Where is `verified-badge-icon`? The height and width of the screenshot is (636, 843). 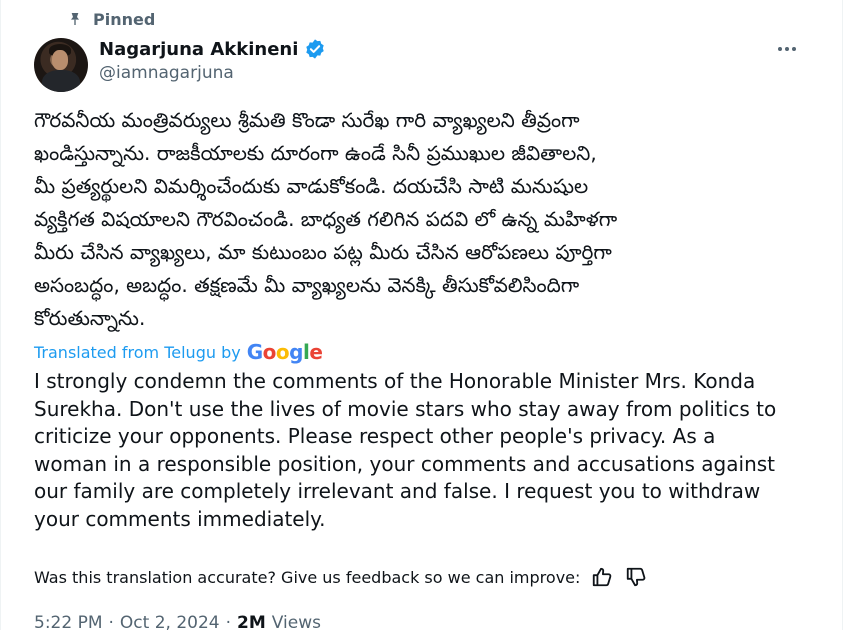
verified-badge-icon is located at coordinates (315, 49).